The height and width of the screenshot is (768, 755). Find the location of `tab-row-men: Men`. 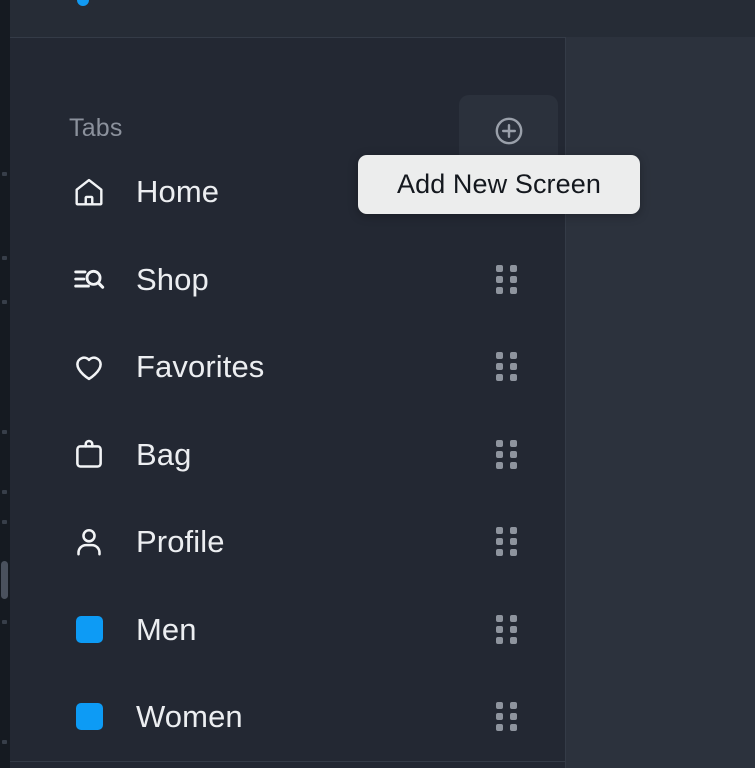

tab-row-men: Men is located at coordinates (288, 630).